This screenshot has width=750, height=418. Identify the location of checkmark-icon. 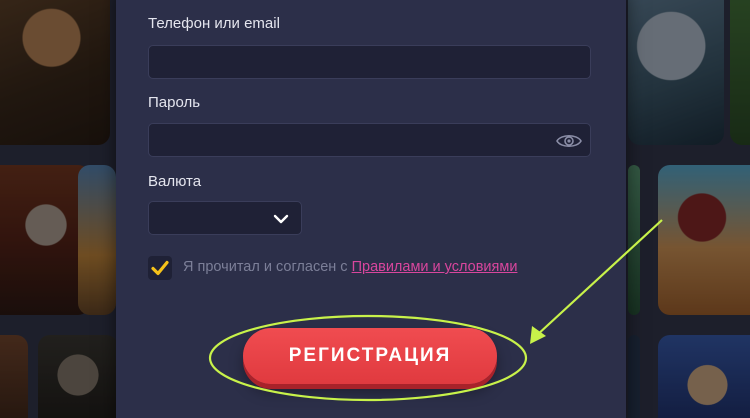
(160, 268).